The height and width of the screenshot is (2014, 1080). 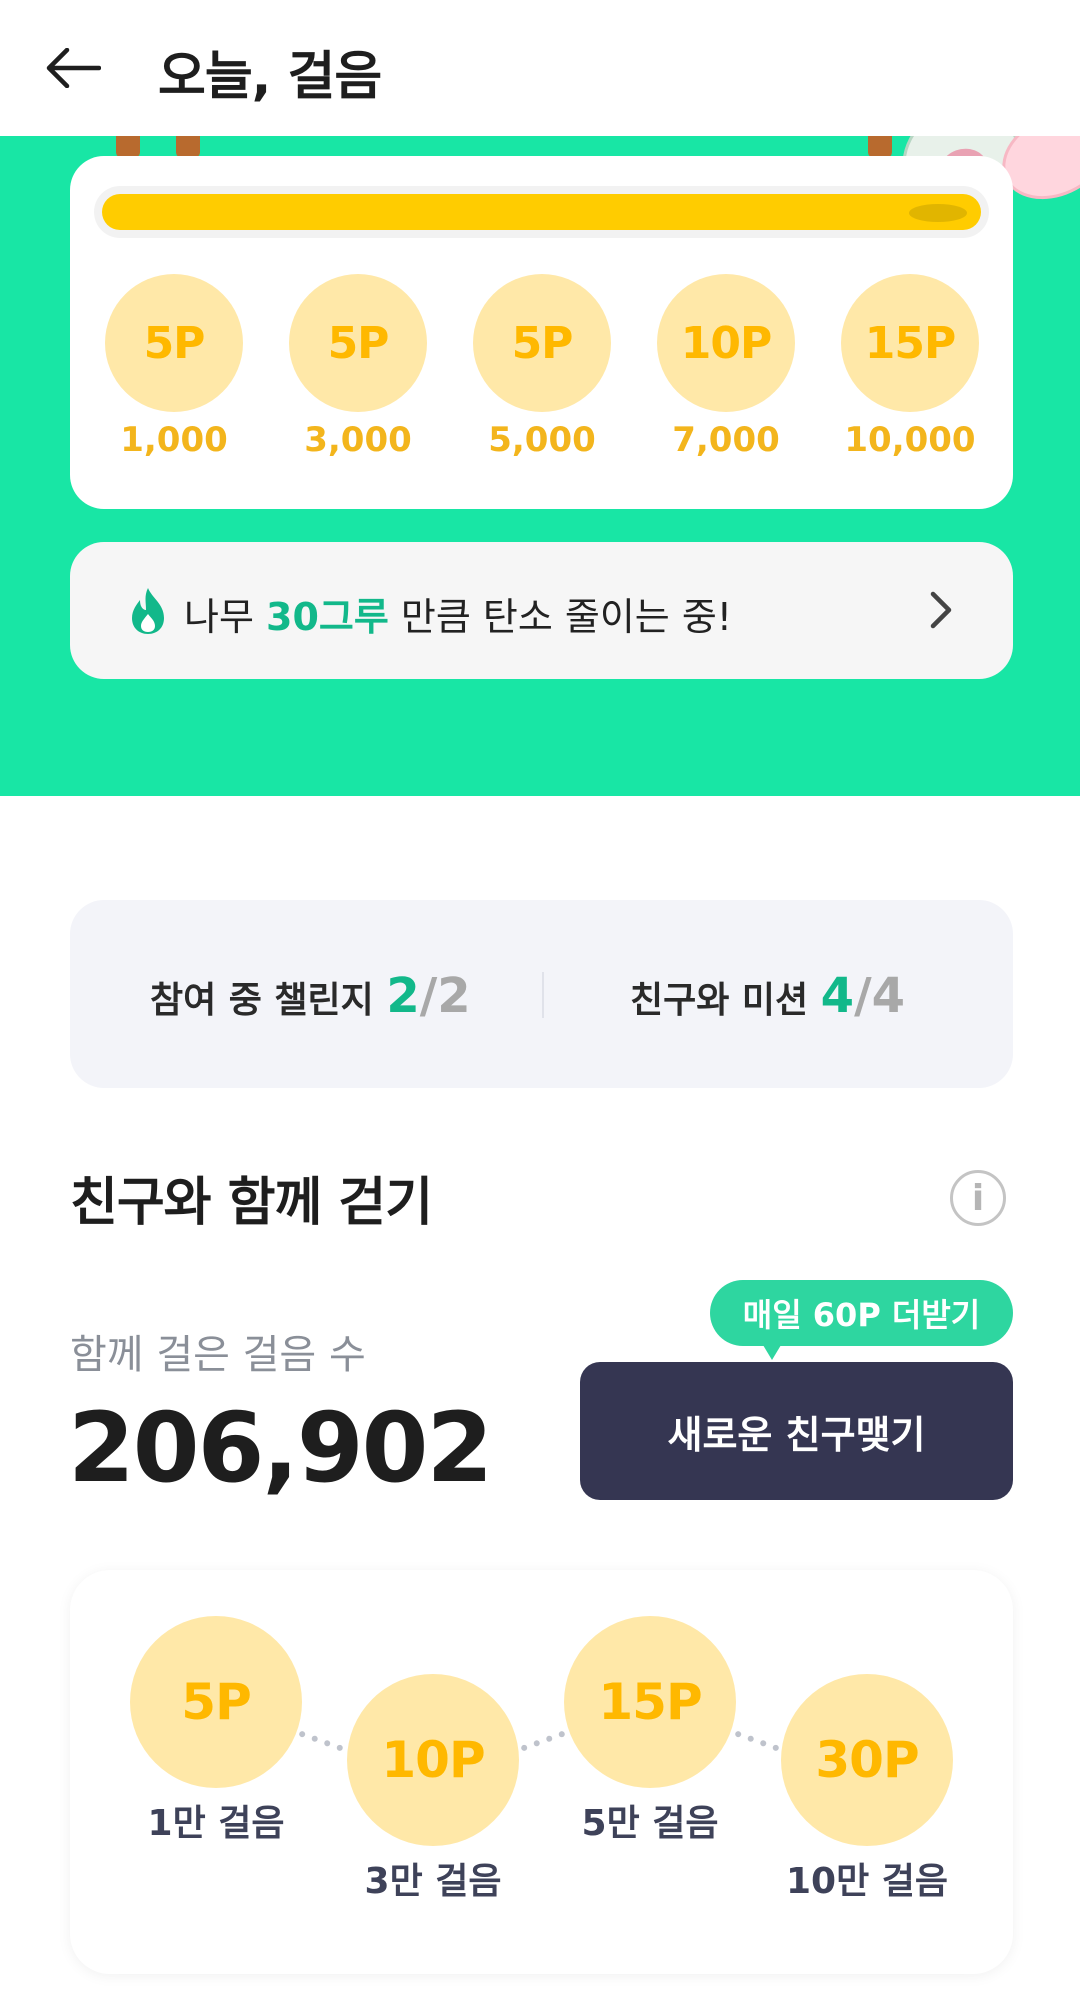 I want to click on info-icon: i, so click(x=978, y=1198).